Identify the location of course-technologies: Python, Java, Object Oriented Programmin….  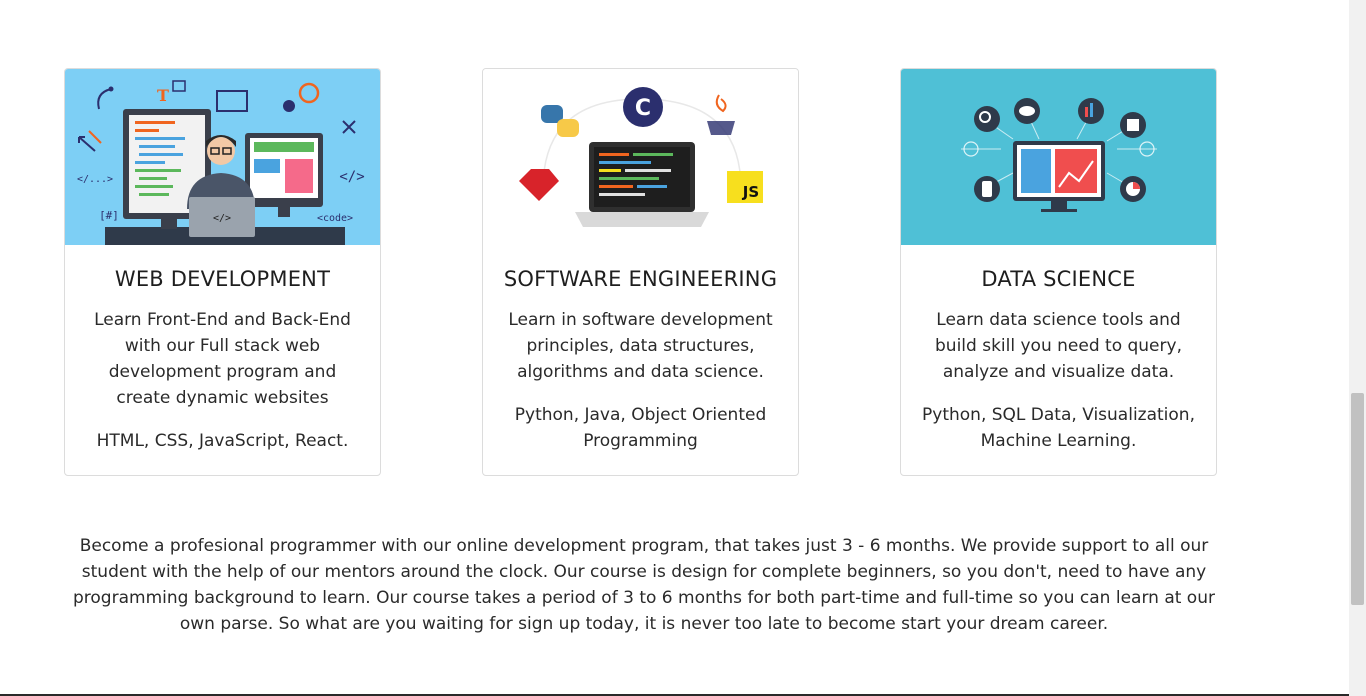
(640, 428).